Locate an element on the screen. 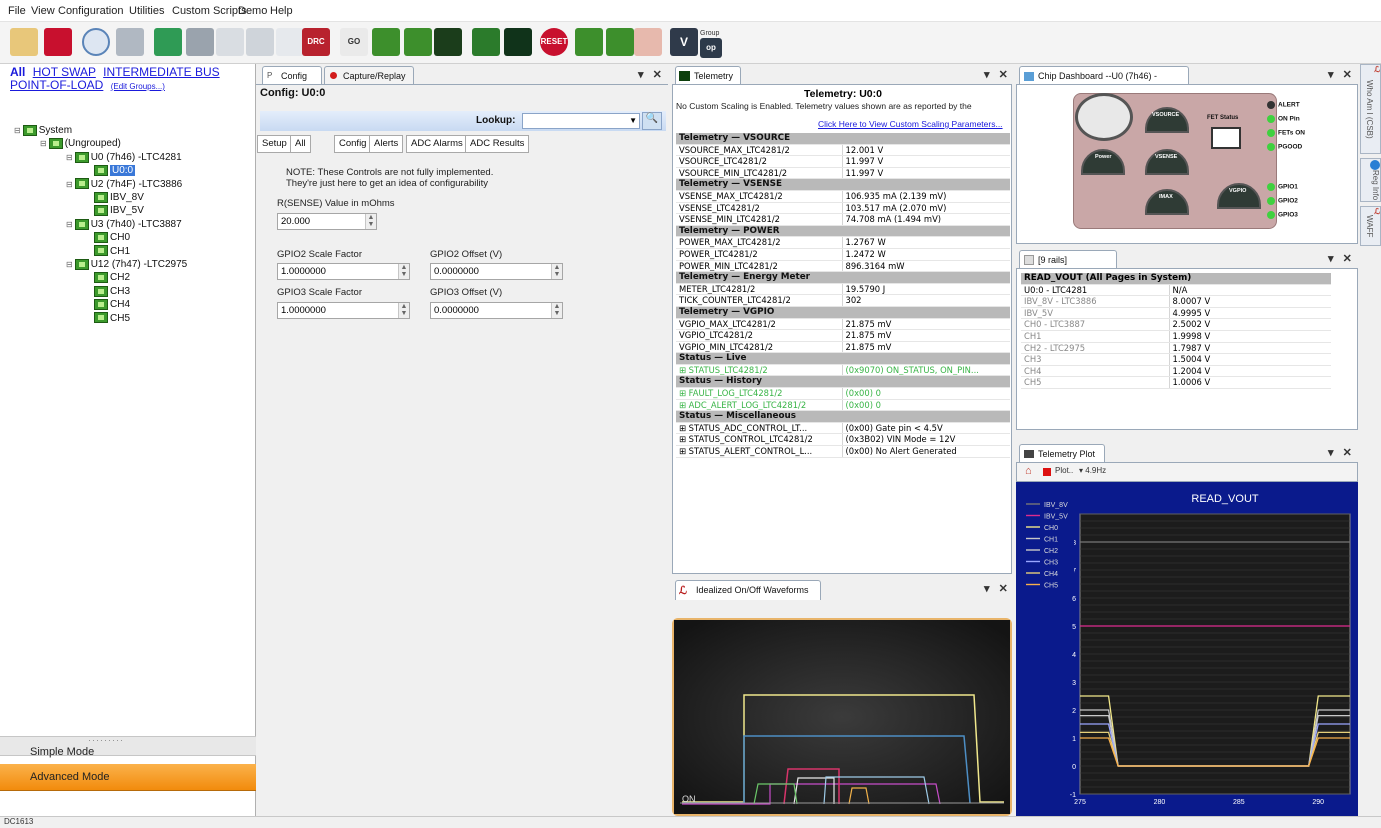 This screenshot has height=828, width=1381. tab-telemetry: Telemetry is located at coordinates (708, 76).